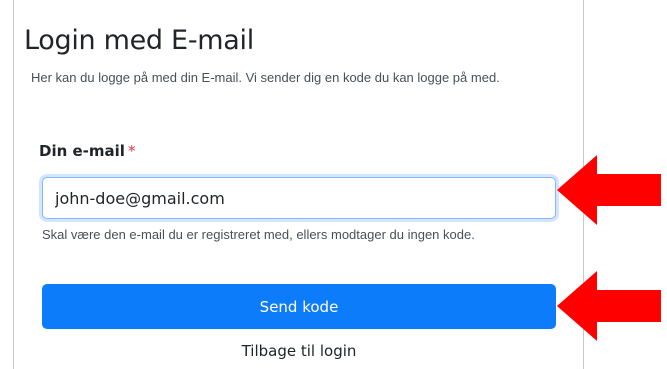 This screenshot has width=667, height=369. Describe the element at coordinates (299, 198) in the screenshot. I see `email-input` at that location.